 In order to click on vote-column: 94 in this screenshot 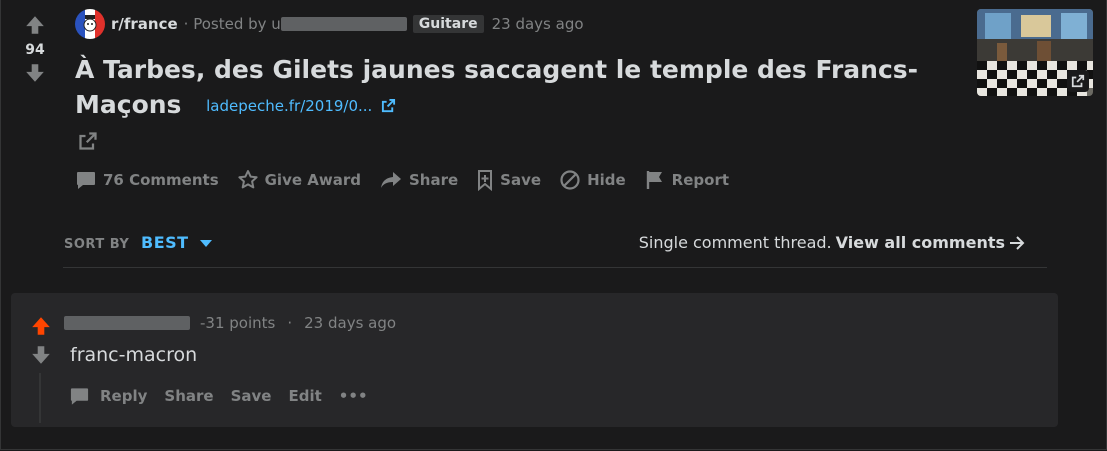, I will do `click(35, 49)`.